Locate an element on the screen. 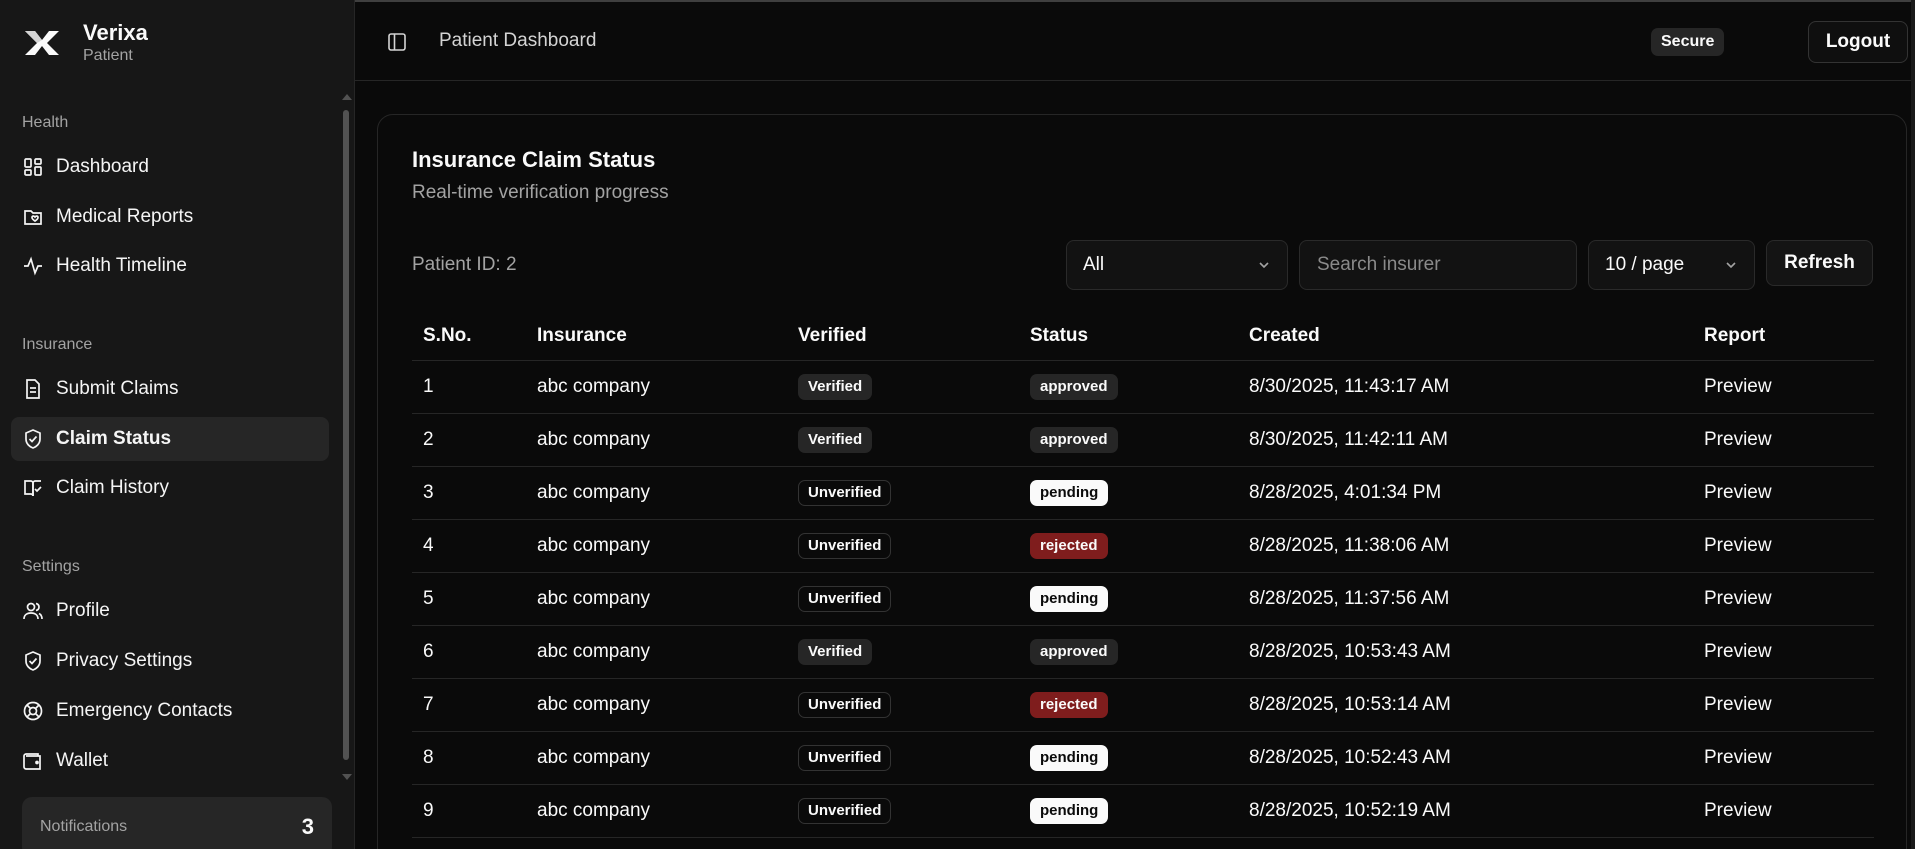 The image size is (1915, 849). sidebar-toggle-button is located at coordinates (397, 42).